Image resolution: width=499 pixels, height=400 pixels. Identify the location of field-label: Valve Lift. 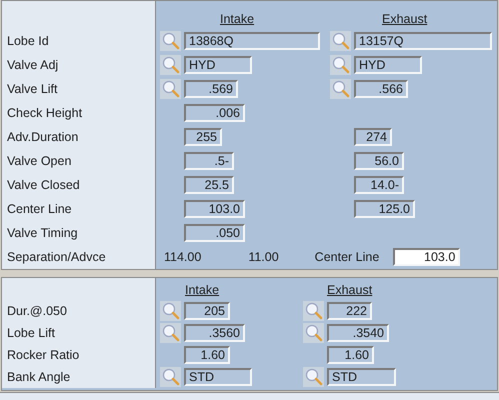
(32, 89).